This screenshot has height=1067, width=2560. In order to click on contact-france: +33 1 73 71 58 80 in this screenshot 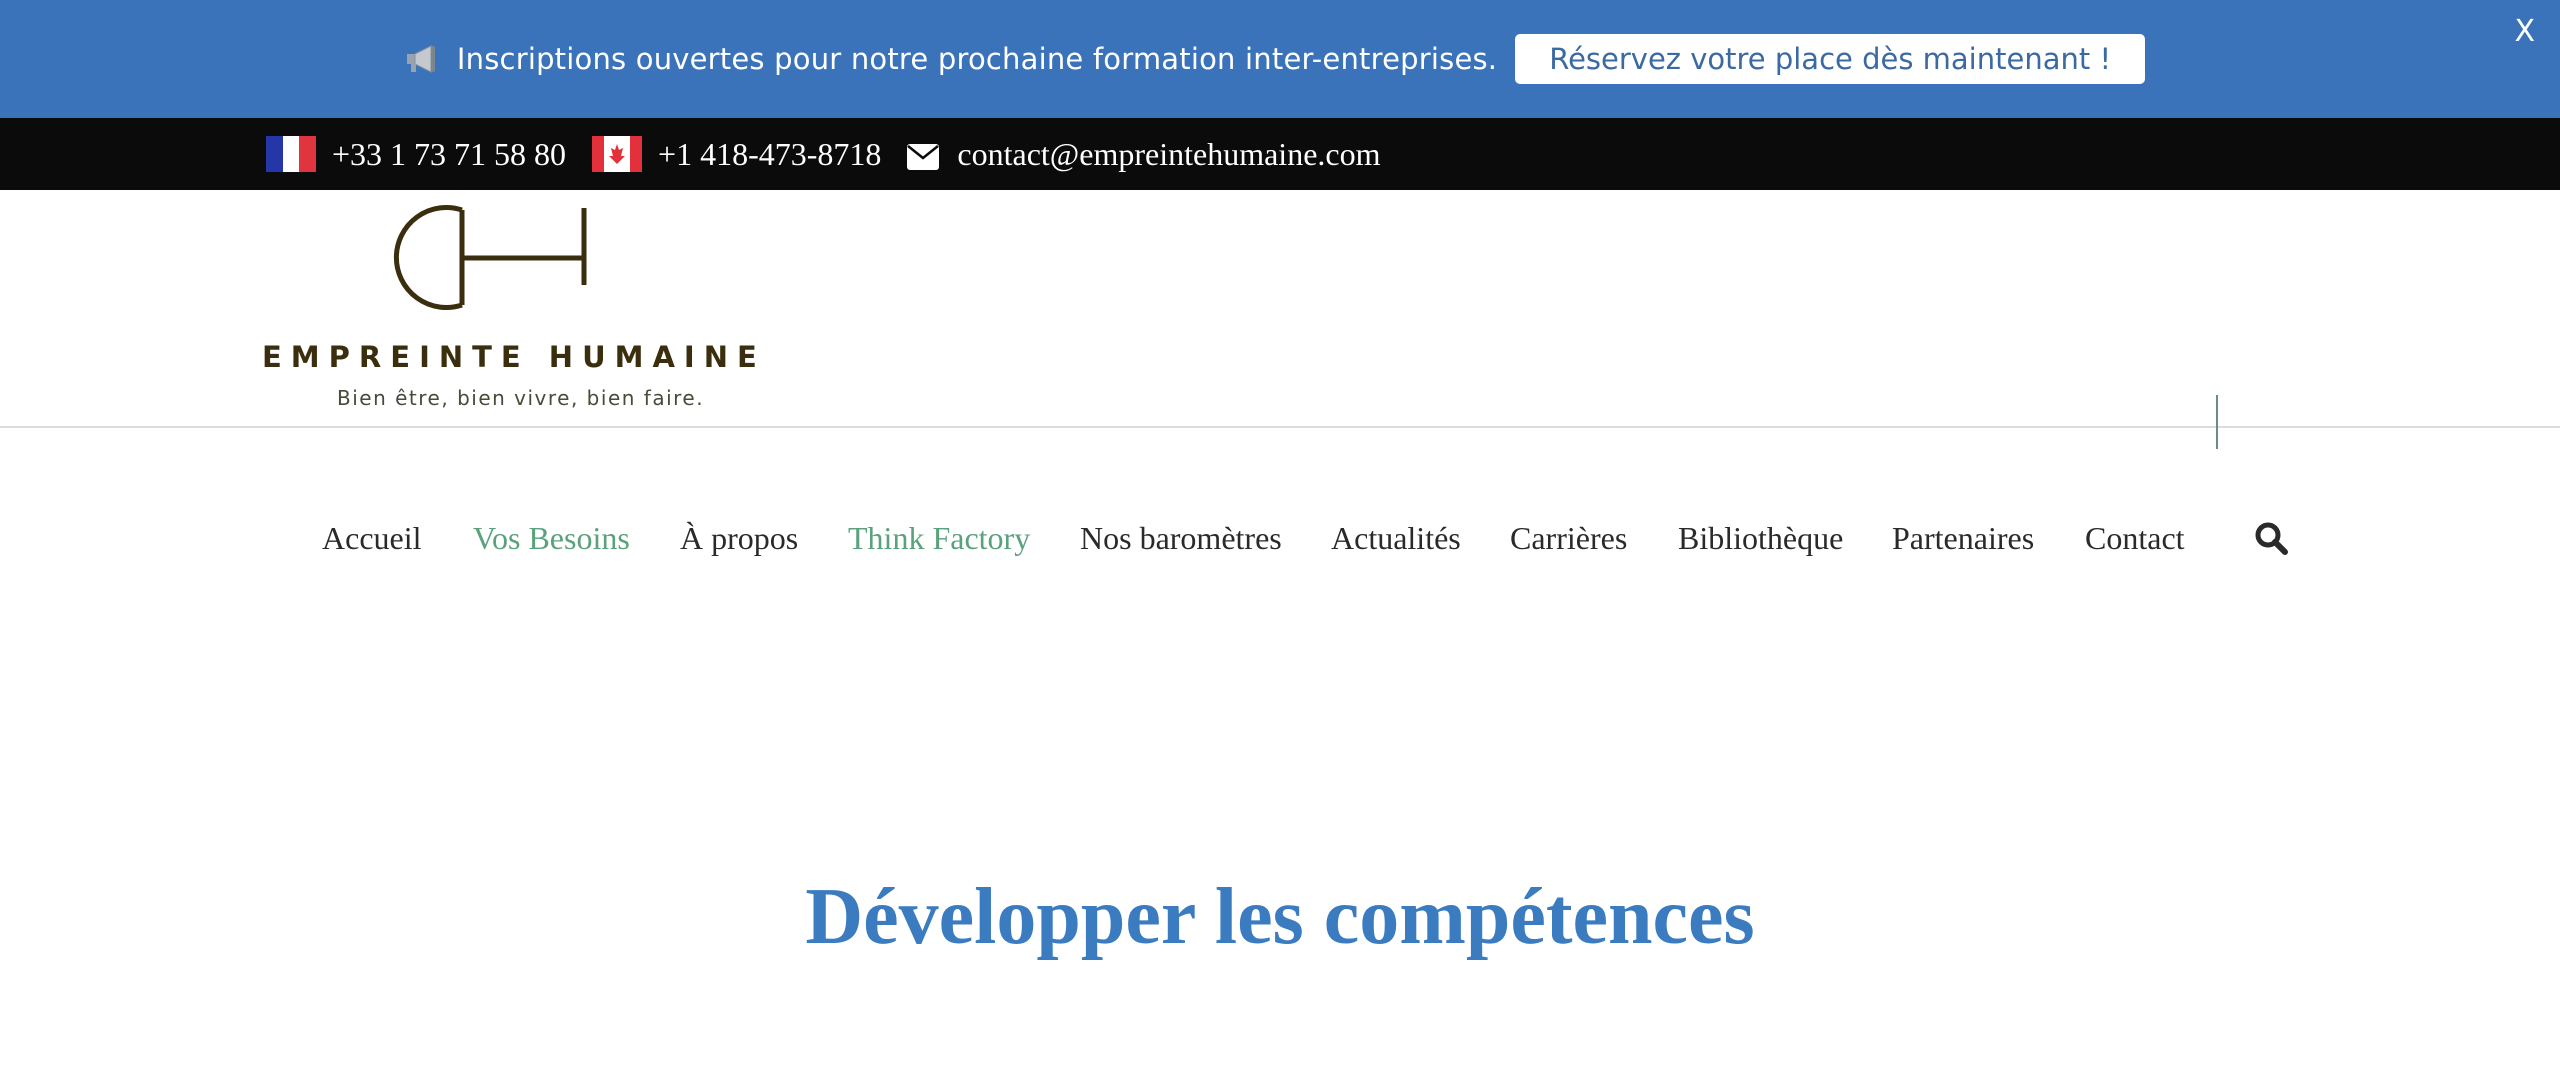, I will do `click(416, 154)`.